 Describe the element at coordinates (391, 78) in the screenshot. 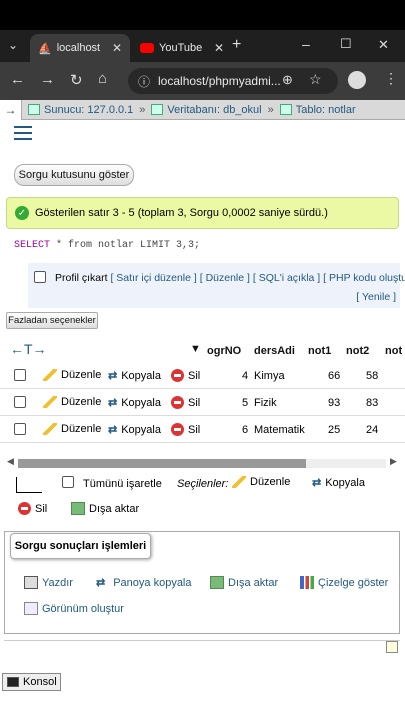

I see `menu-kebab-icon: ⋮` at that location.